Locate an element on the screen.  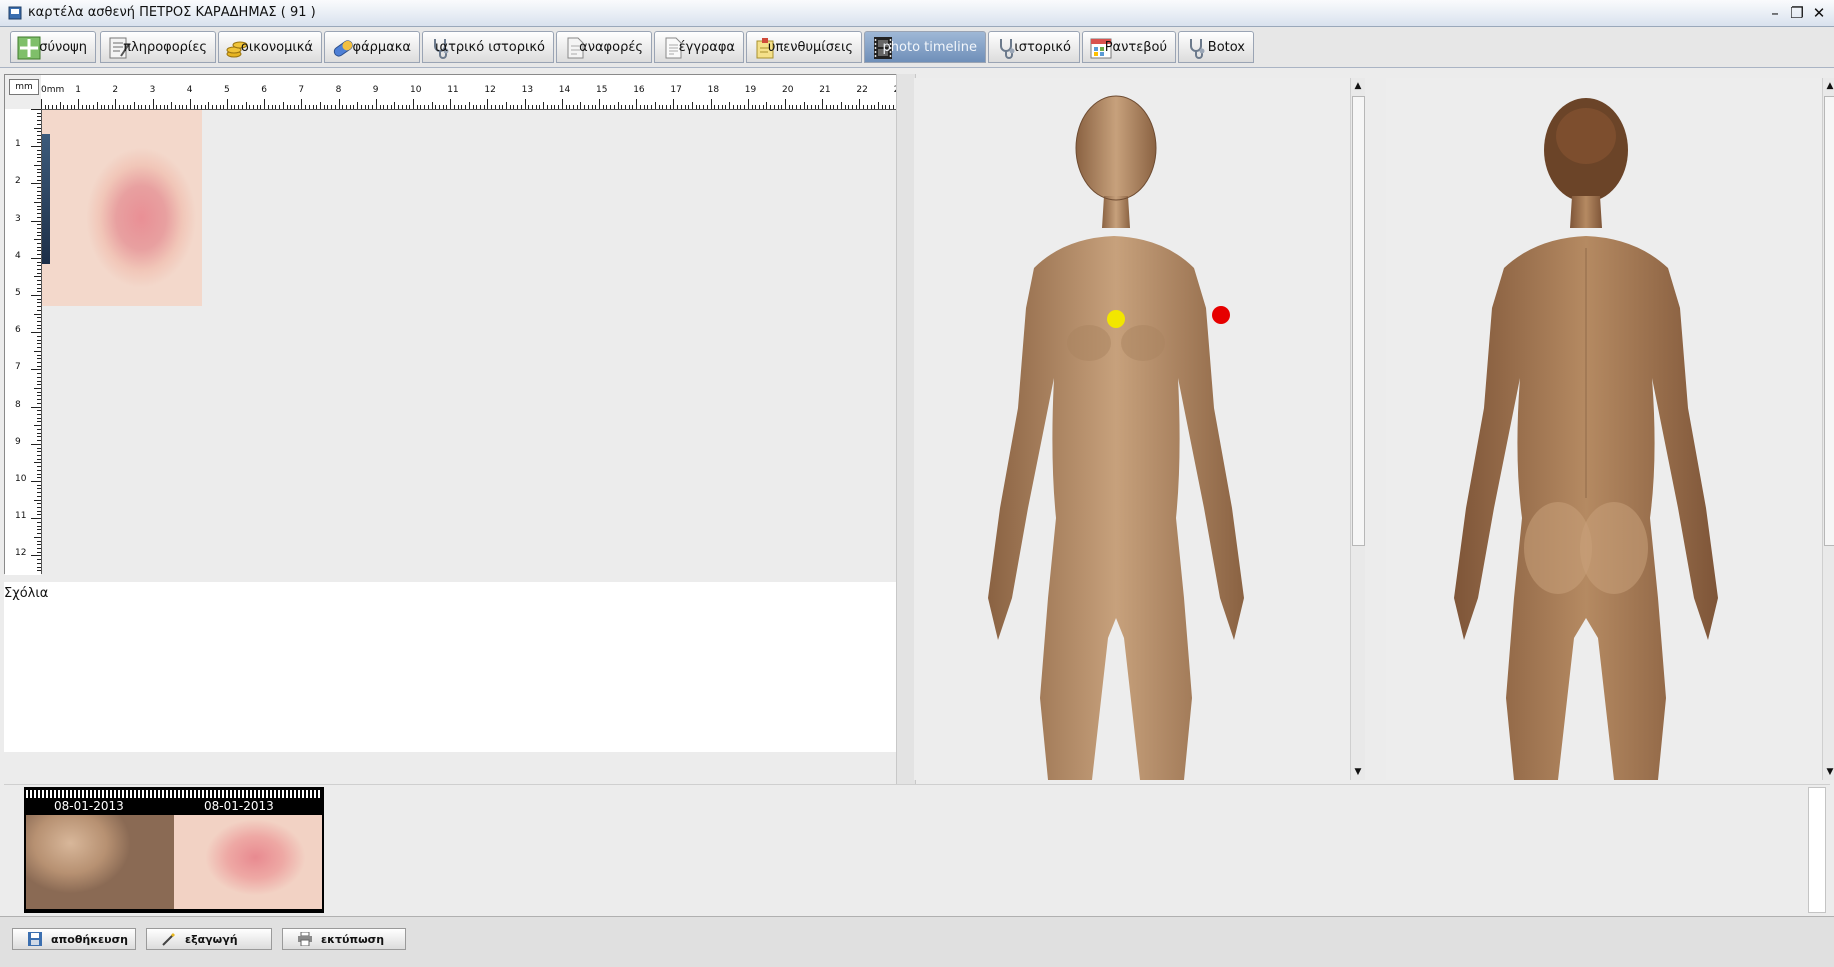
photo-date: 08-01-2013 is located at coordinates (239, 806).